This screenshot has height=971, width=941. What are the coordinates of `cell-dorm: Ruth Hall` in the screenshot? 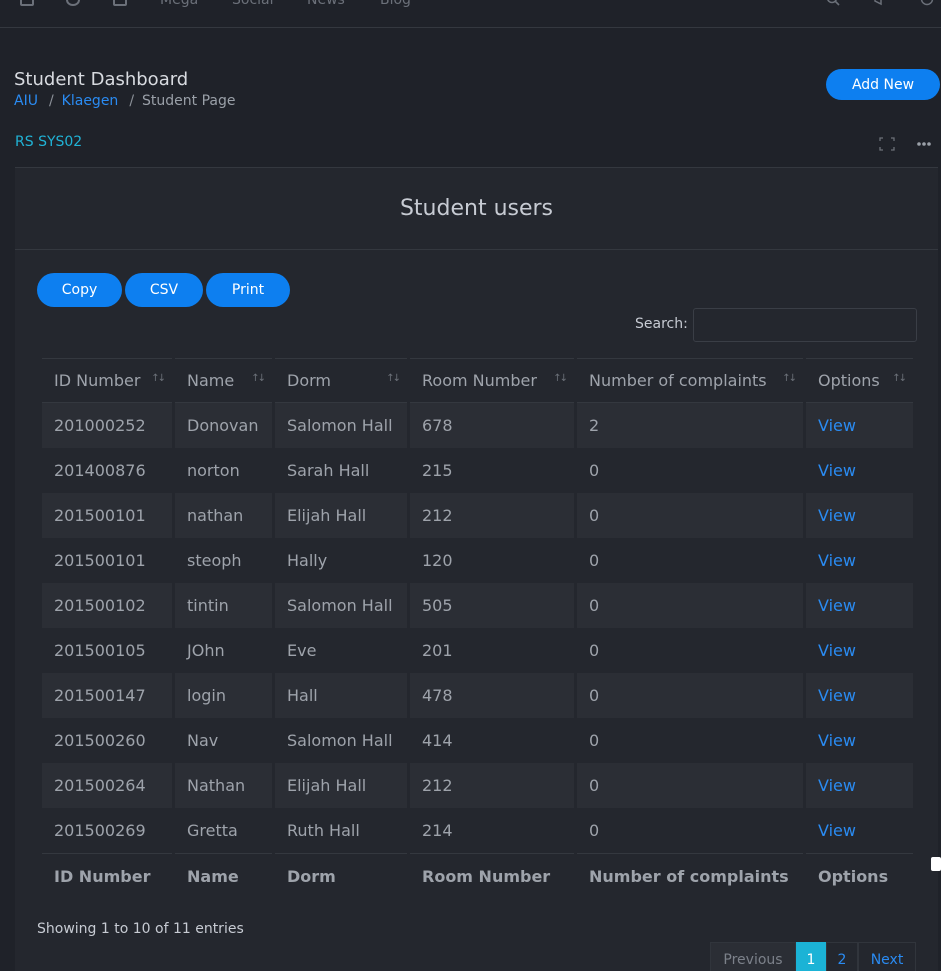 It's located at (341, 830).